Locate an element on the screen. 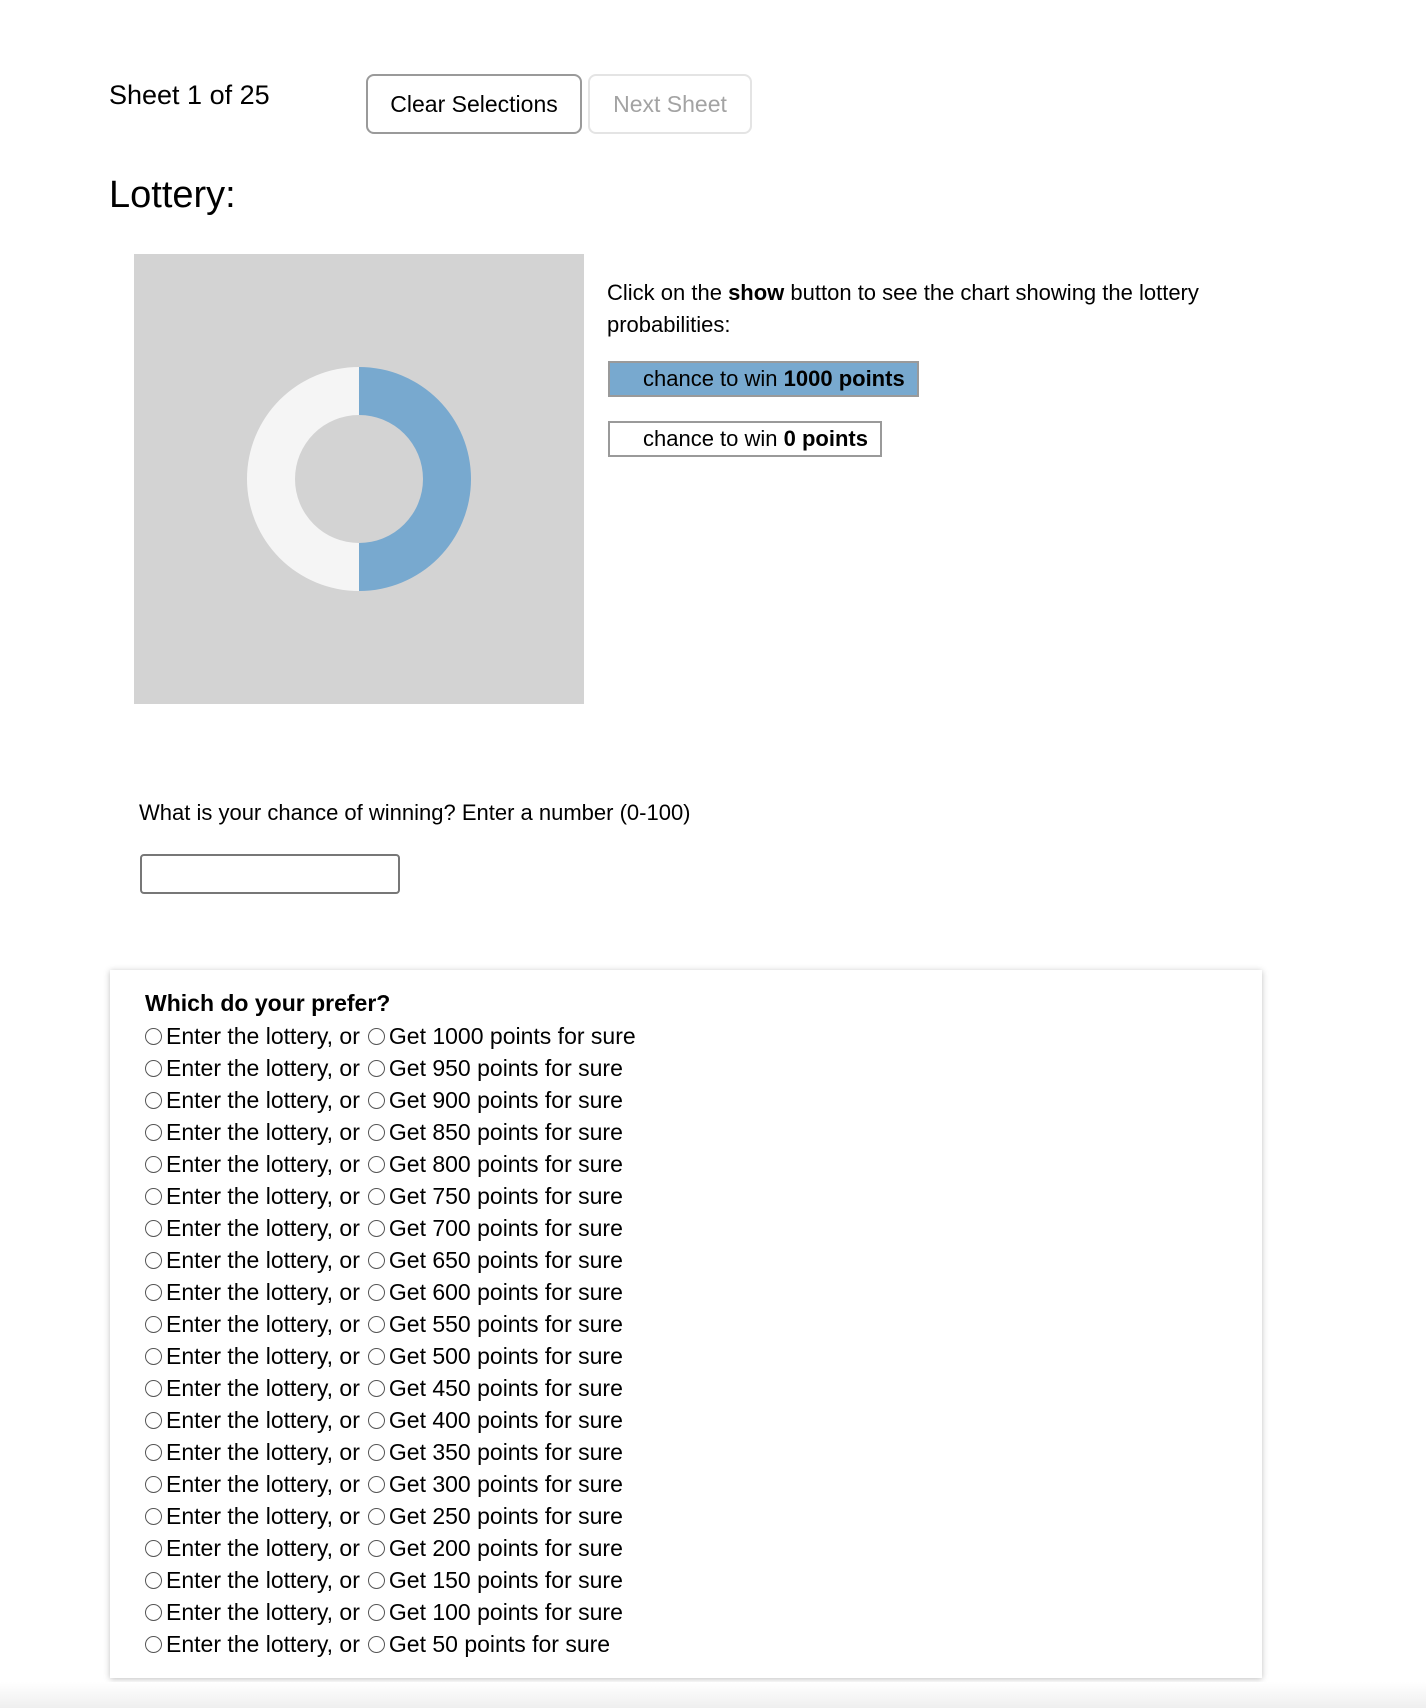 The width and height of the screenshot is (1426, 1708). sure-option-label: Get 450 points for sure is located at coordinates (505, 1387).